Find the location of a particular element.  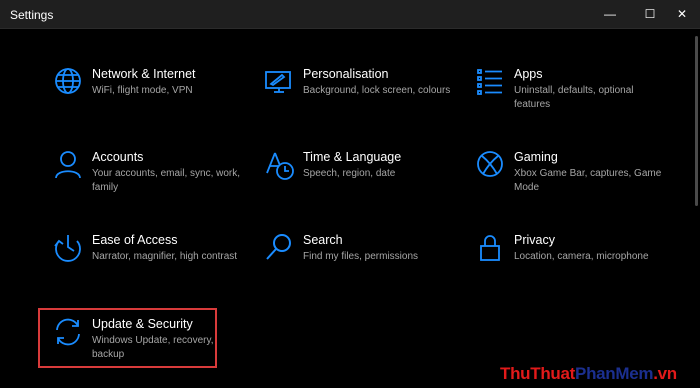

watermark-part: ThuThuat is located at coordinates (538, 373).